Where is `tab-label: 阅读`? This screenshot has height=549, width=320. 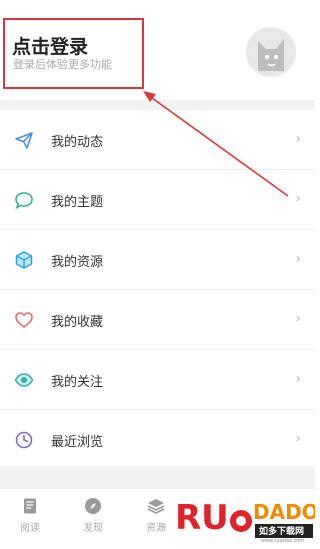
tab-label: 阅读 is located at coordinates (30, 528).